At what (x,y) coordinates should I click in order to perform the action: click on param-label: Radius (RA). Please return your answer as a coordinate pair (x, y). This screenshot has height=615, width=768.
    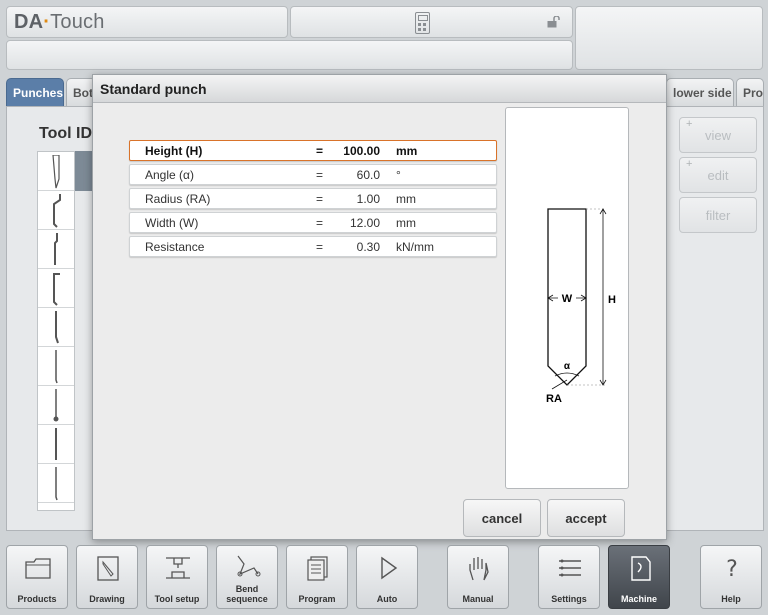
    Looking at the image, I should click on (178, 199).